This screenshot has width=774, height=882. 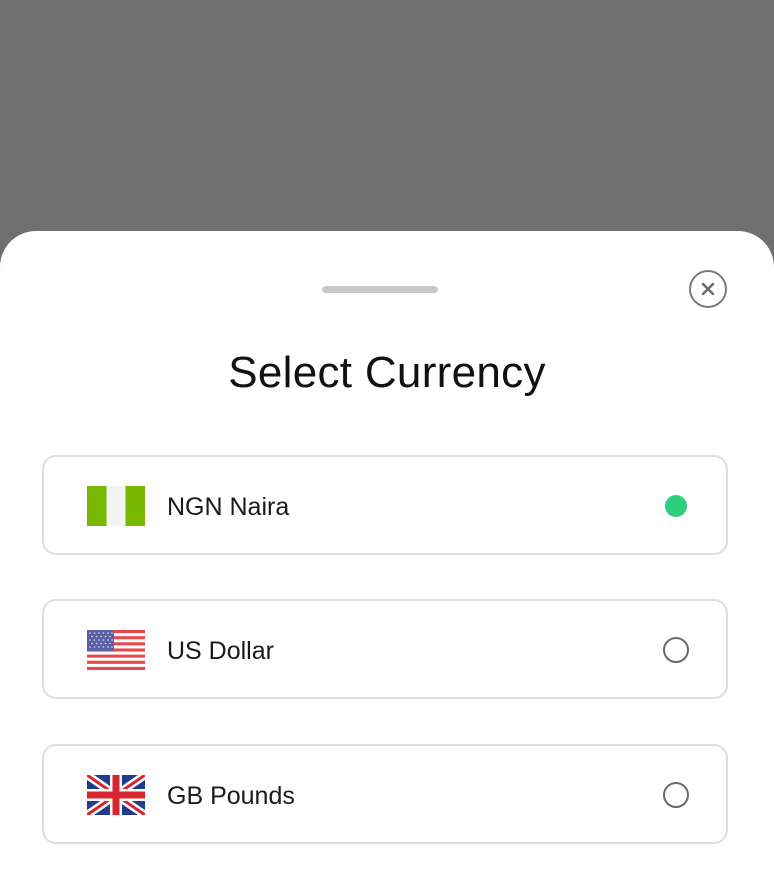 I want to click on nigeria-flag-icon, so click(x=116, y=506).